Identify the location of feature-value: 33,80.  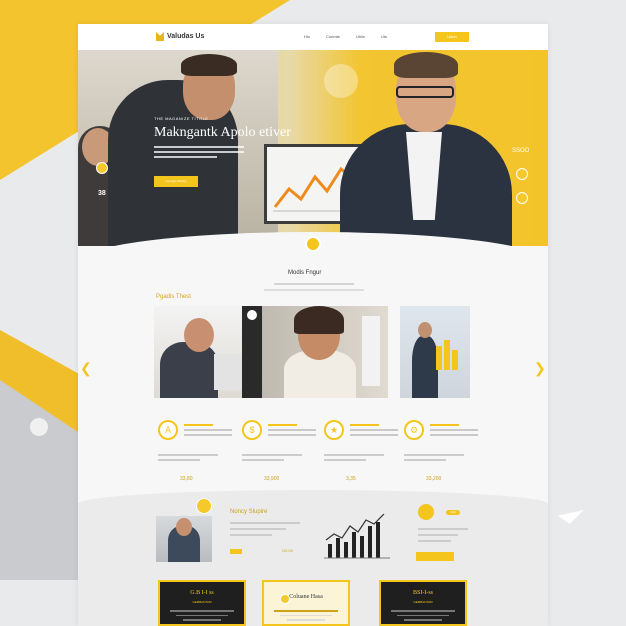
(186, 479).